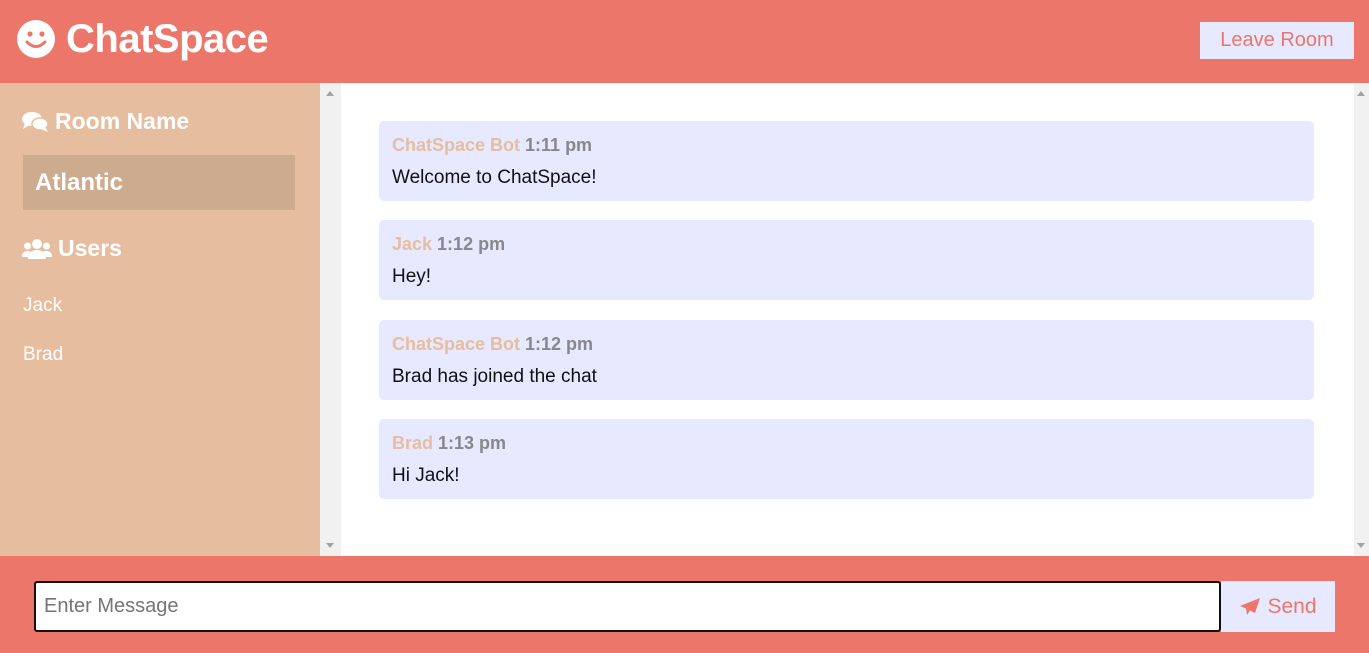 The height and width of the screenshot is (653, 1369). Describe the element at coordinates (846, 443) in the screenshot. I see `message-meta: Brad 1:13 pm` at that location.